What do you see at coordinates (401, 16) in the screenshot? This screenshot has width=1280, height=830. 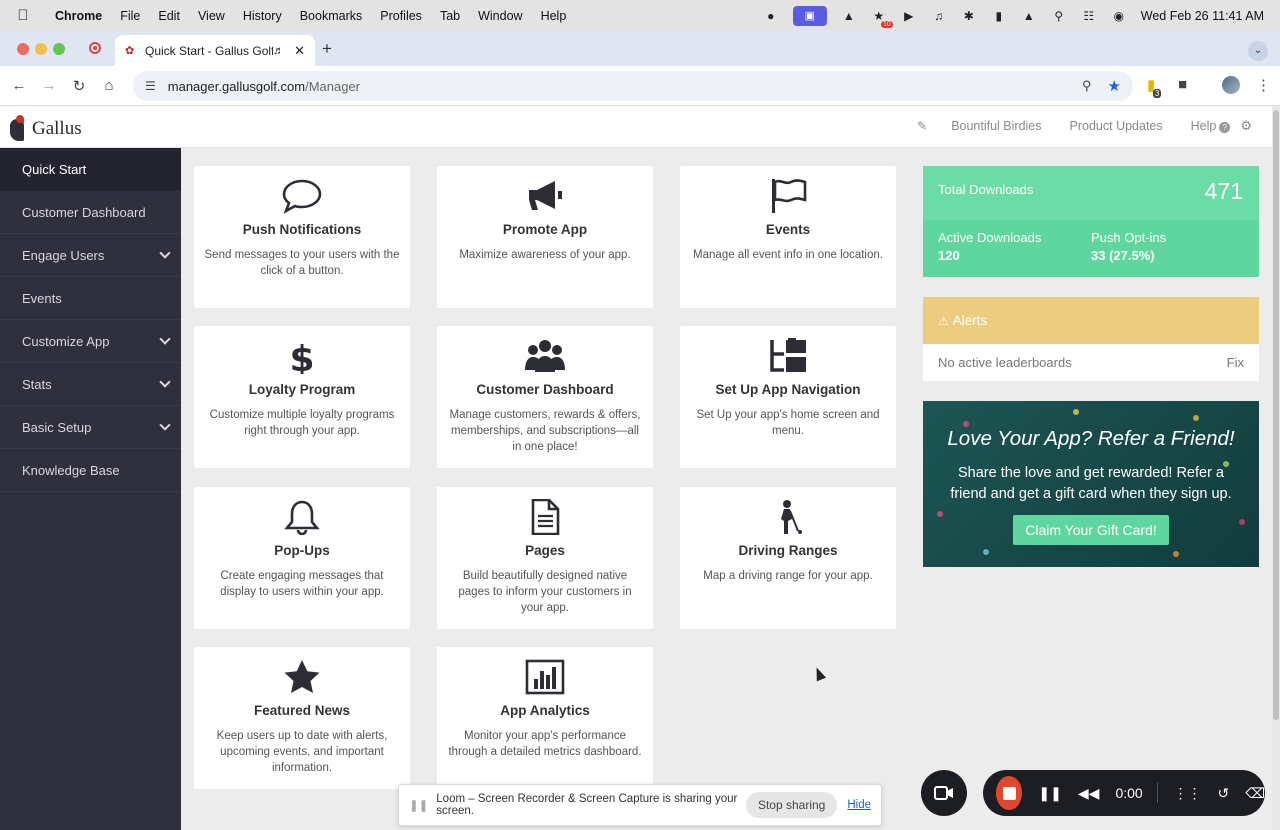 I see `menu-profiles: Profiles` at bounding box center [401, 16].